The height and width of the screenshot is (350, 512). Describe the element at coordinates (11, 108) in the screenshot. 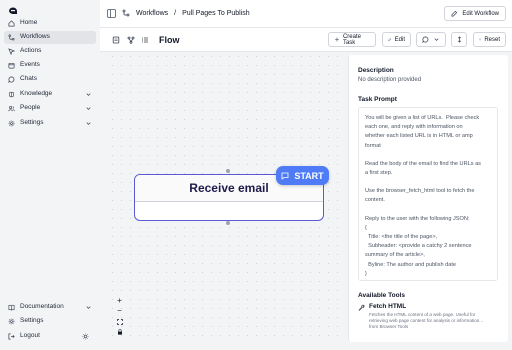

I see `people-icon` at that location.